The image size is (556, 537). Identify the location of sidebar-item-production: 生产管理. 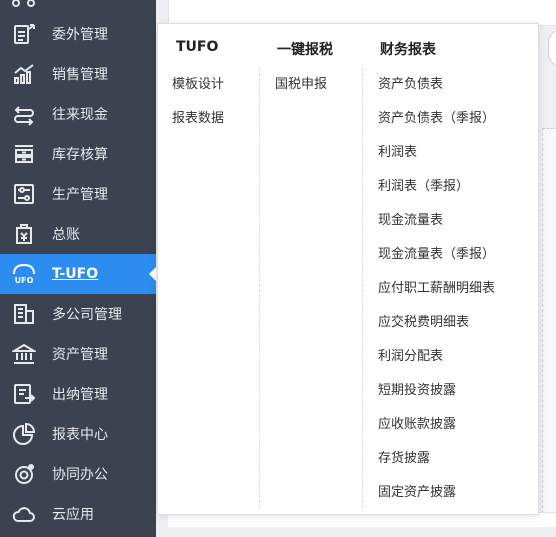
(78, 194).